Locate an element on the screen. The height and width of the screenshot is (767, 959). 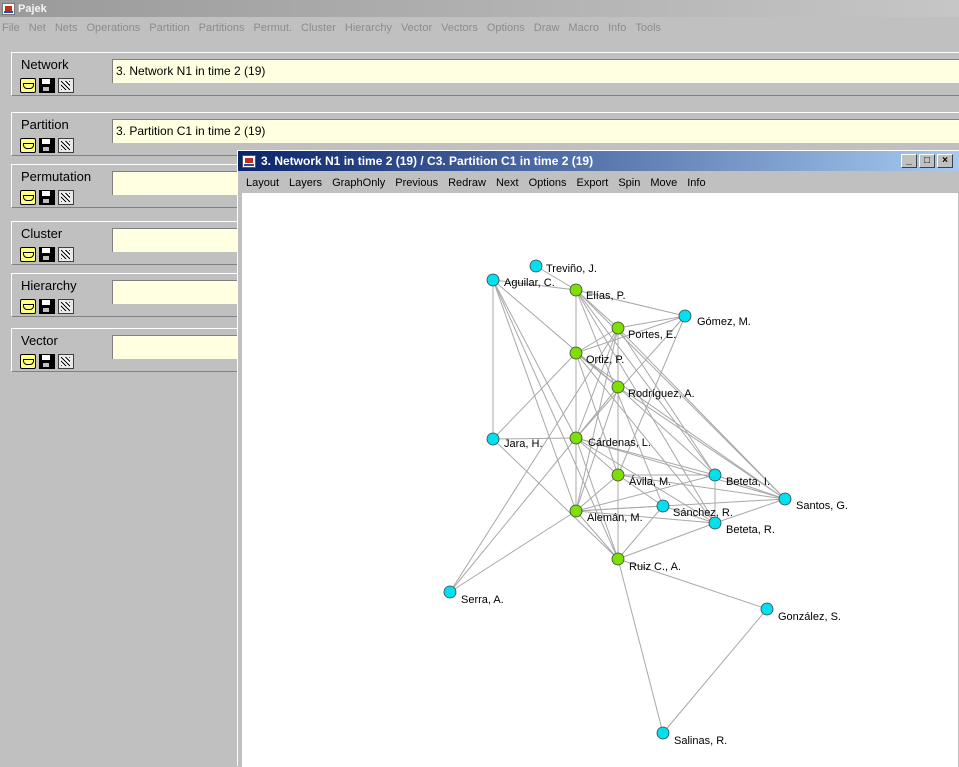
menu-net: Net is located at coordinates (37, 28).